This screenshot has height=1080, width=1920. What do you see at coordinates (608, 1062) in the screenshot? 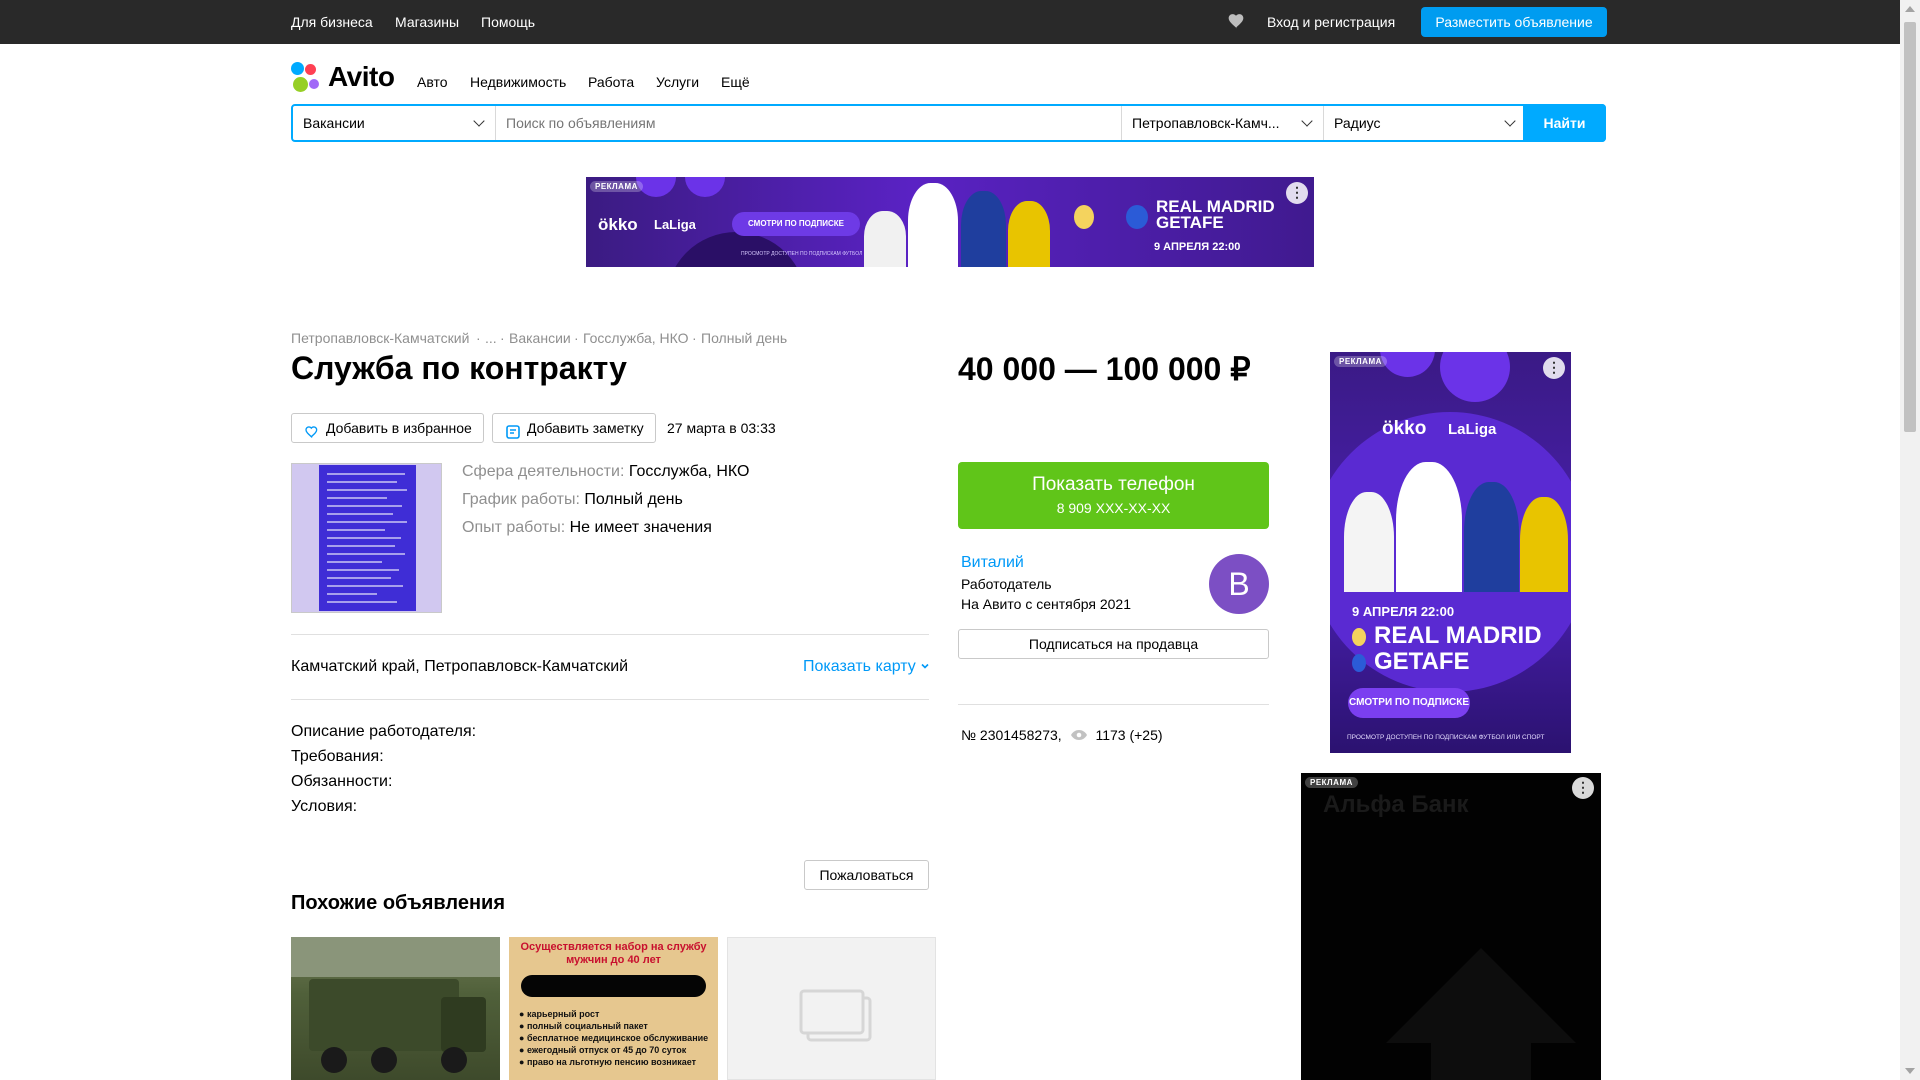
I see `recruit-bullet: ● право на льготную пенсию возникает` at bounding box center [608, 1062].